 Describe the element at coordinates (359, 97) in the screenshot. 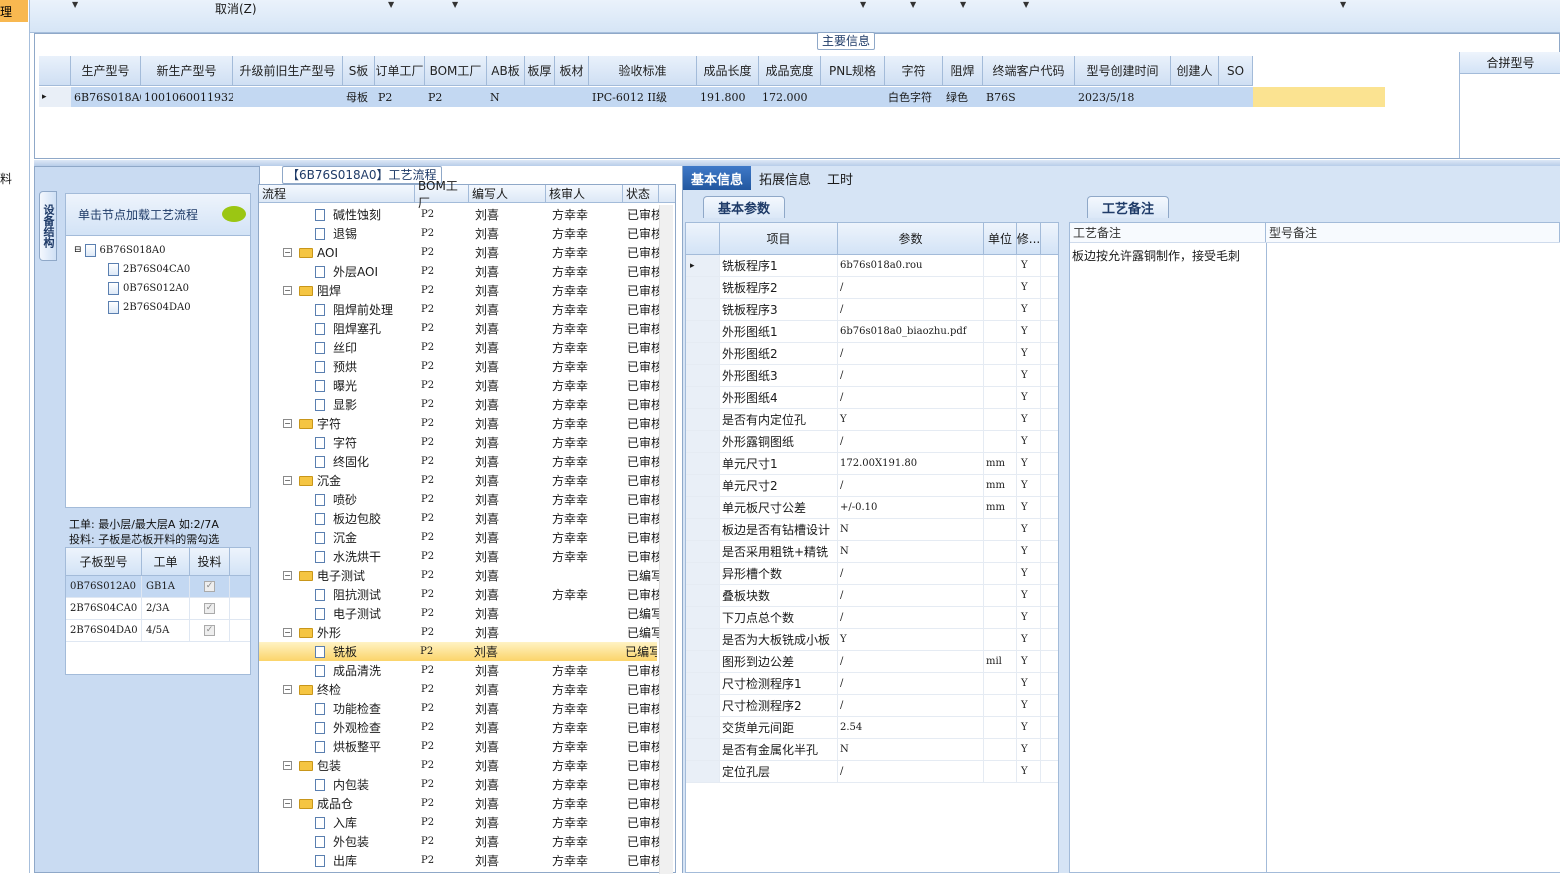

I see `cell: 母板` at that location.